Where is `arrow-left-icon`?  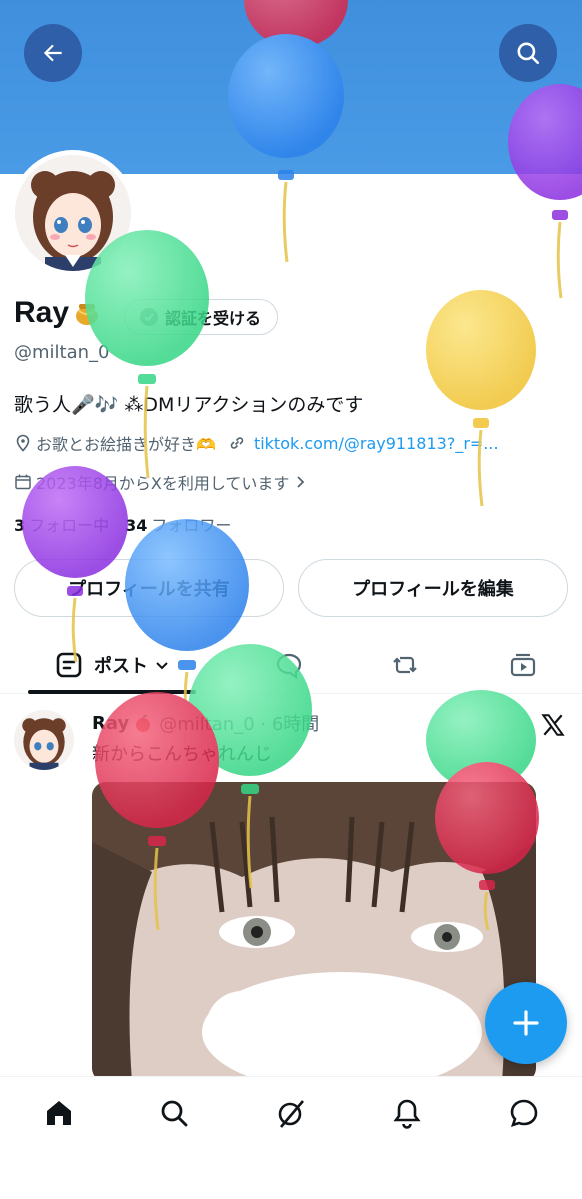
arrow-left-icon is located at coordinates (52, 53).